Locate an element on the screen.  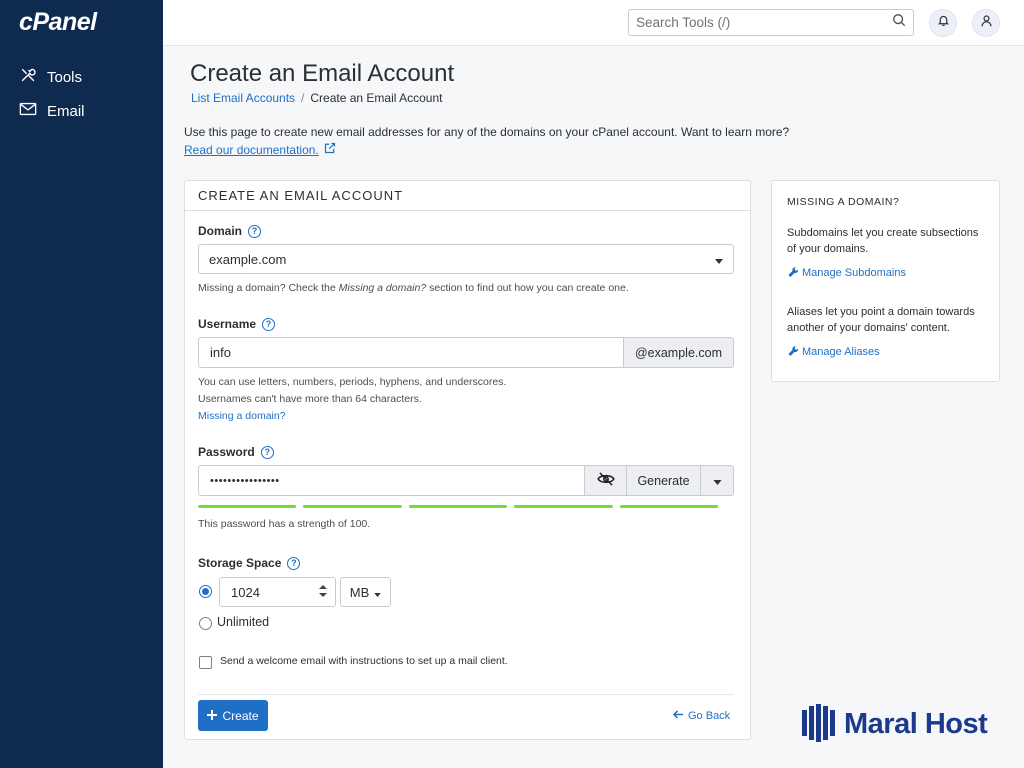
topbar is located at coordinates (593, 23).